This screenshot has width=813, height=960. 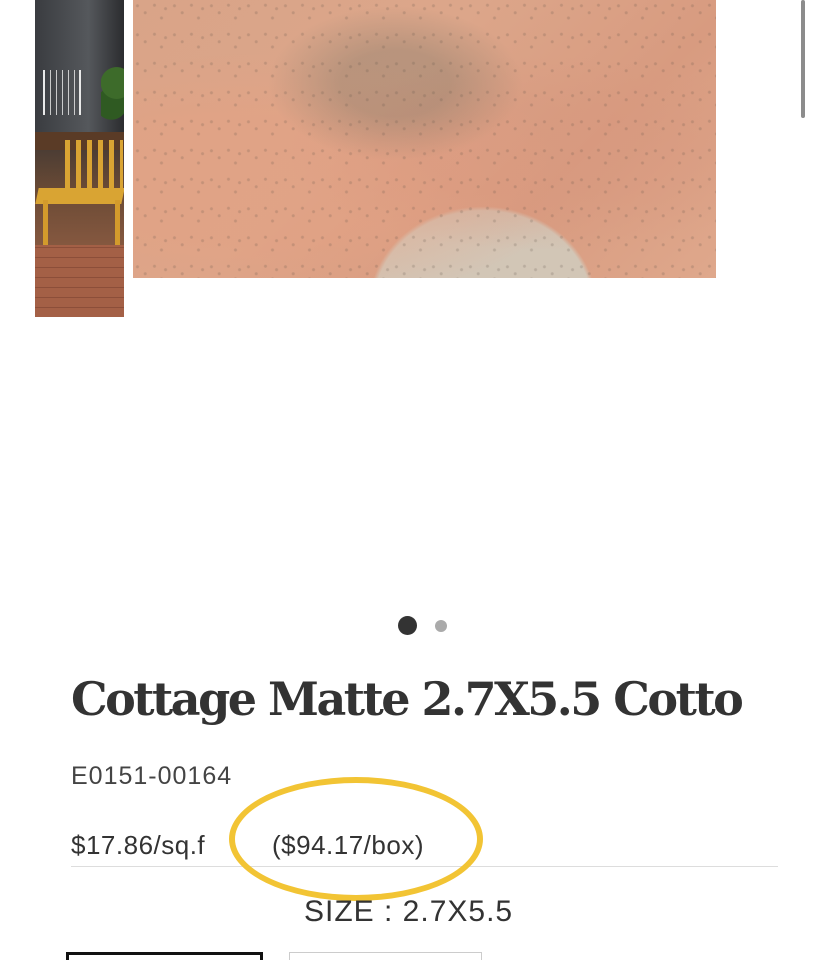 What do you see at coordinates (94, 165) in the screenshot?
I see `thumbnail-chair-back` at bounding box center [94, 165].